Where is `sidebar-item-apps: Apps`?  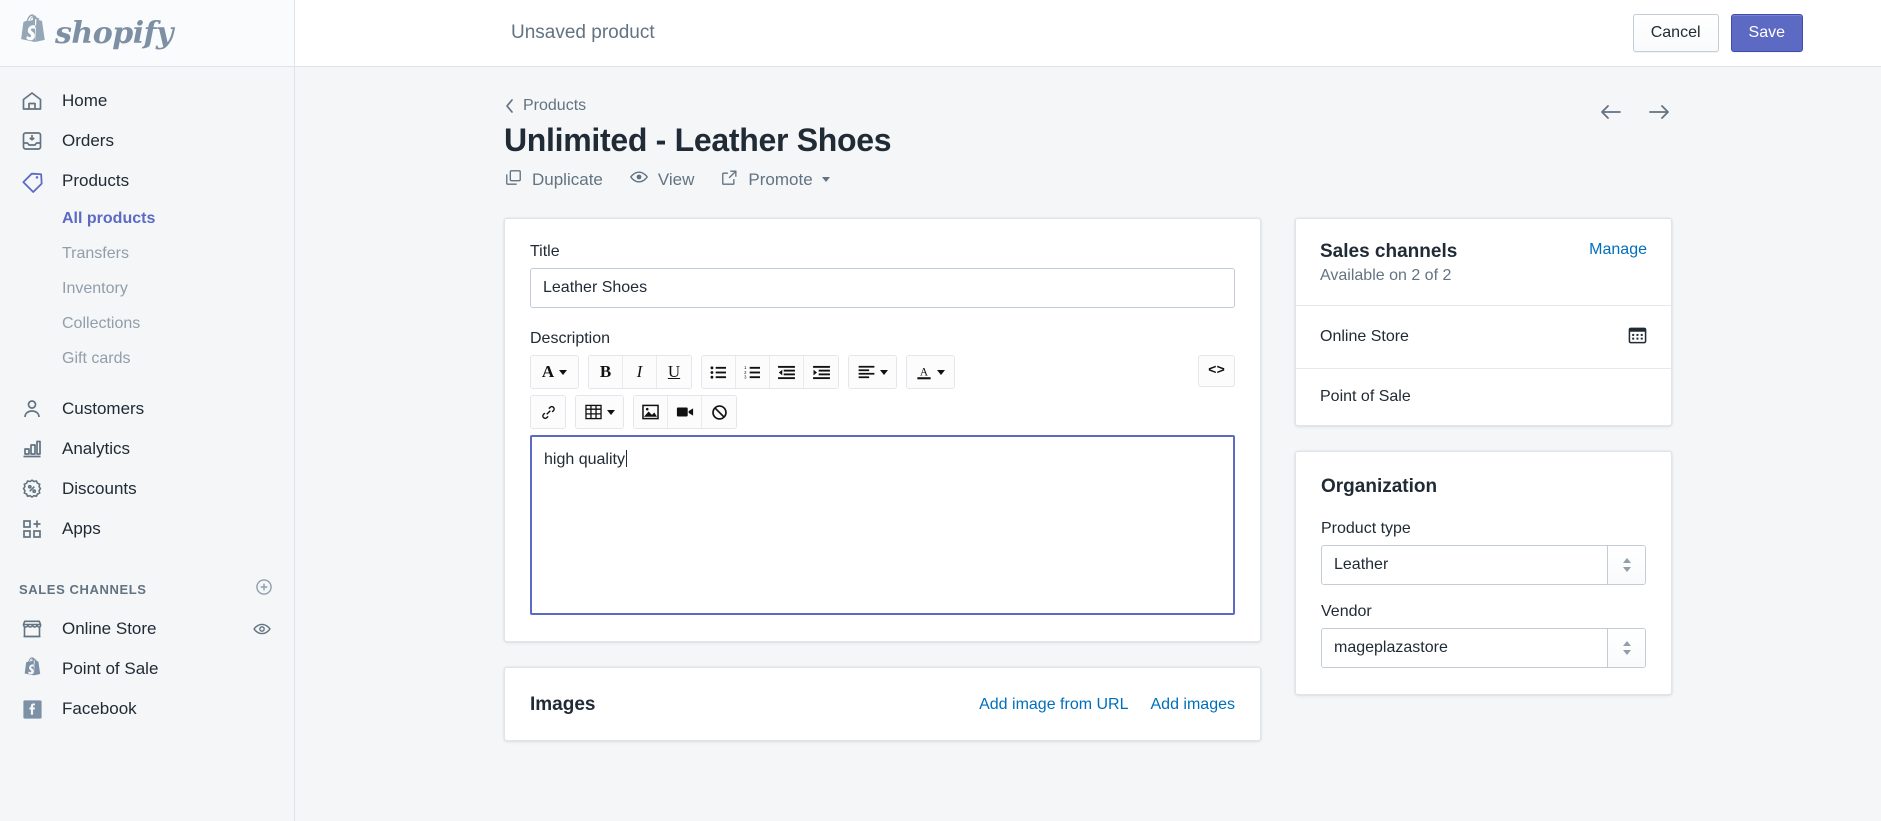 sidebar-item-apps: Apps is located at coordinates (147, 529).